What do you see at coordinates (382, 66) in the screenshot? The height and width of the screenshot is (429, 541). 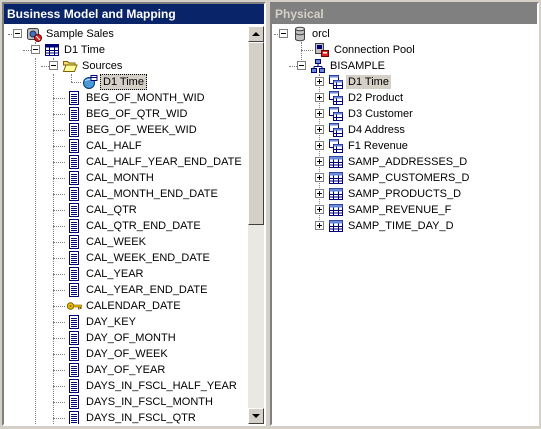 I see `tree-node-bisample: BISAMPLE` at bounding box center [382, 66].